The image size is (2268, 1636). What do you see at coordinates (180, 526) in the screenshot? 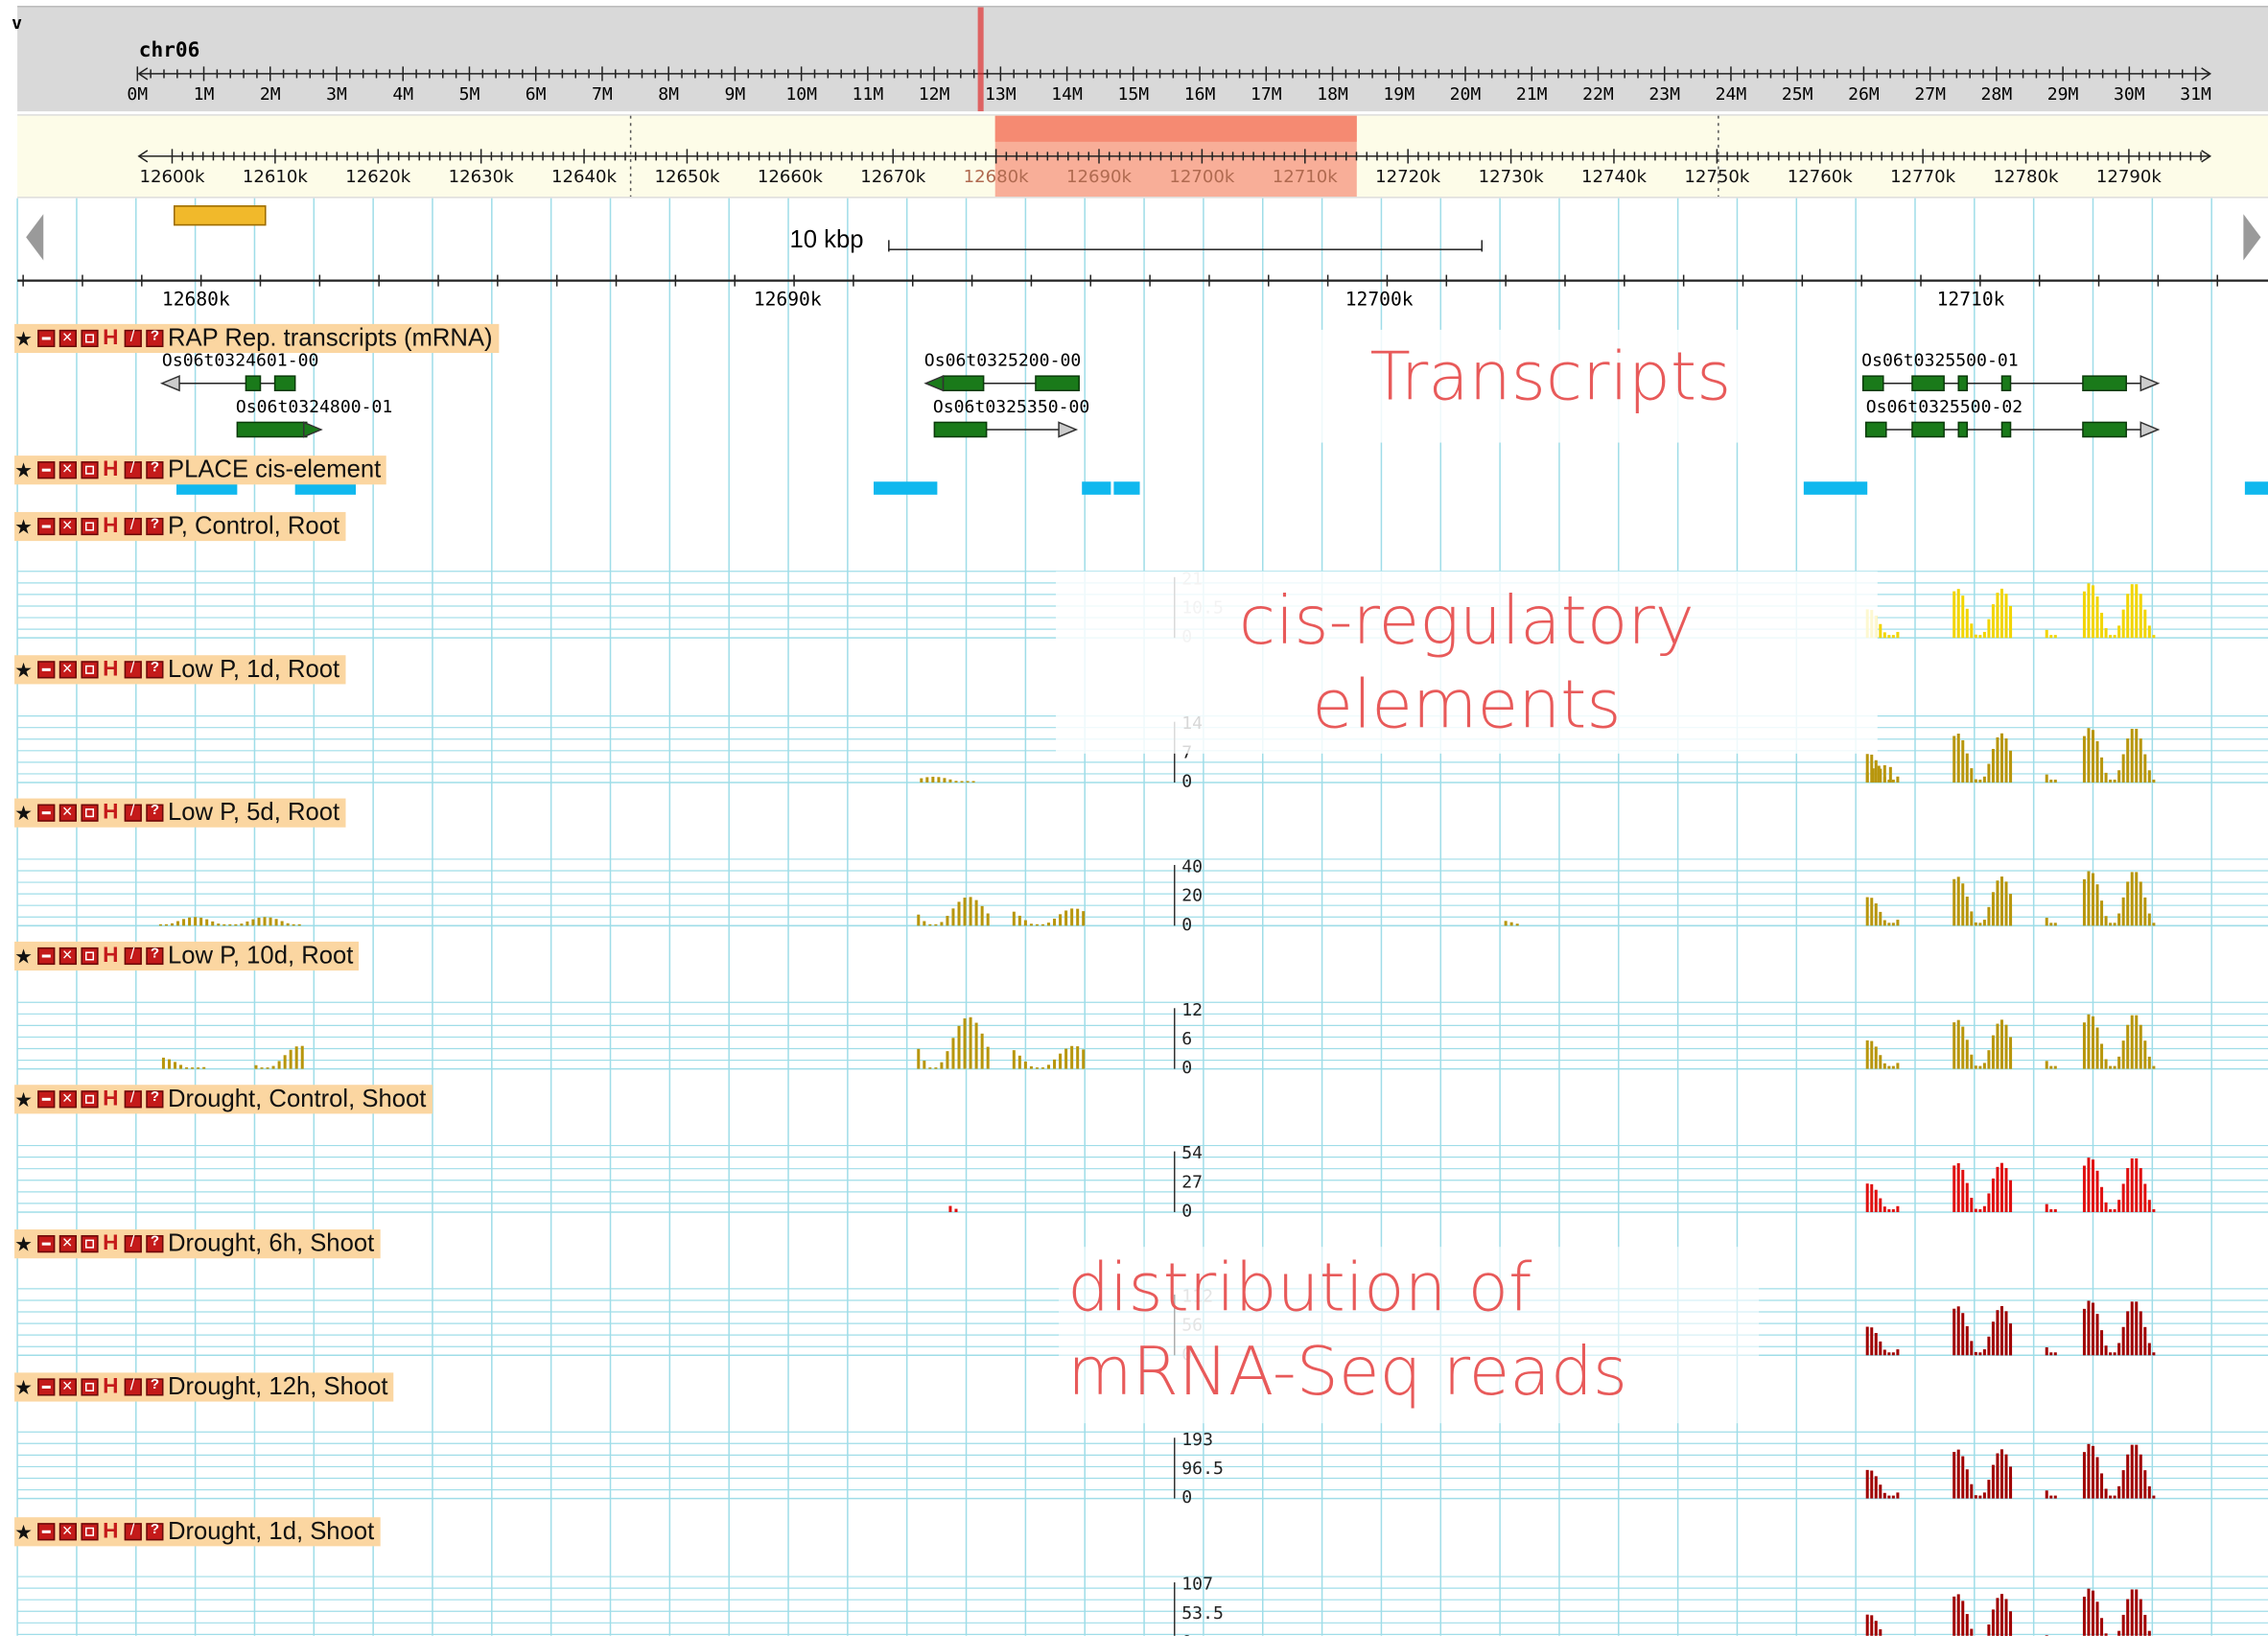
I see `track-label: ★ H P, Control, Root` at bounding box center [180, 526].